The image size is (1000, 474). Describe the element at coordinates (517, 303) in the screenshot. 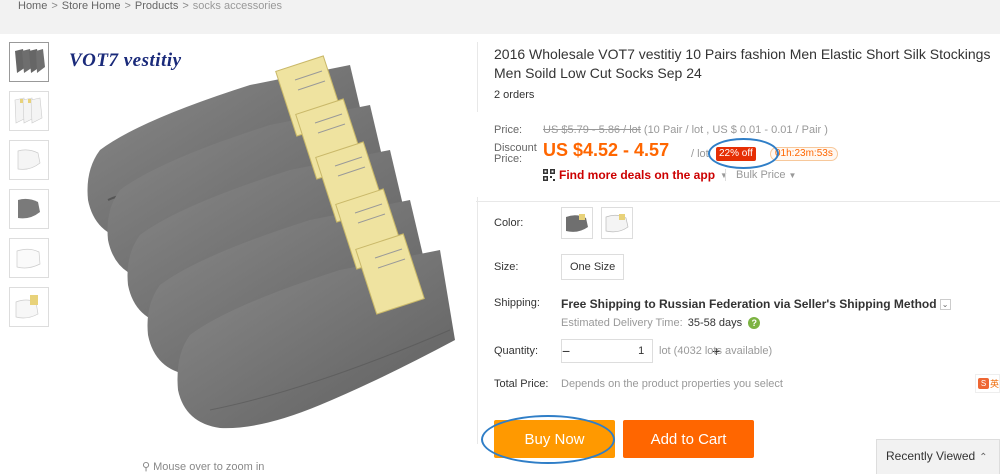

I see `shipping-label: Shipping:` at that location.